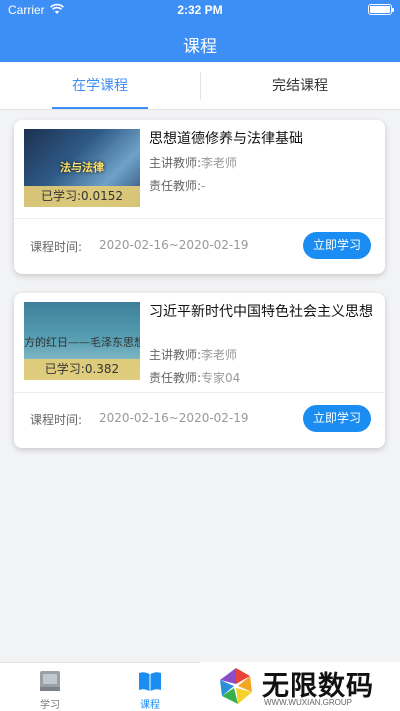 Image resolution: width=400 pixels, height=711 pixels. Describe the element at coordinates (308, 702) in the screenshot. I see `watermark-url: WWW.WUXIAN.GROUP` at that location.